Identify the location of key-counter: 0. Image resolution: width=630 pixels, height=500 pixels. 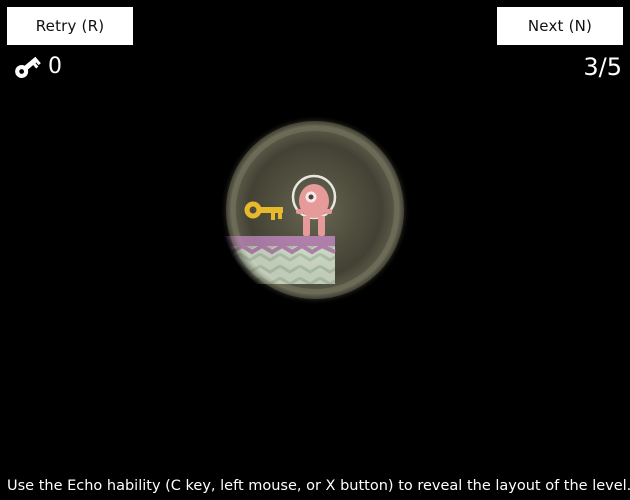
(37, 67).